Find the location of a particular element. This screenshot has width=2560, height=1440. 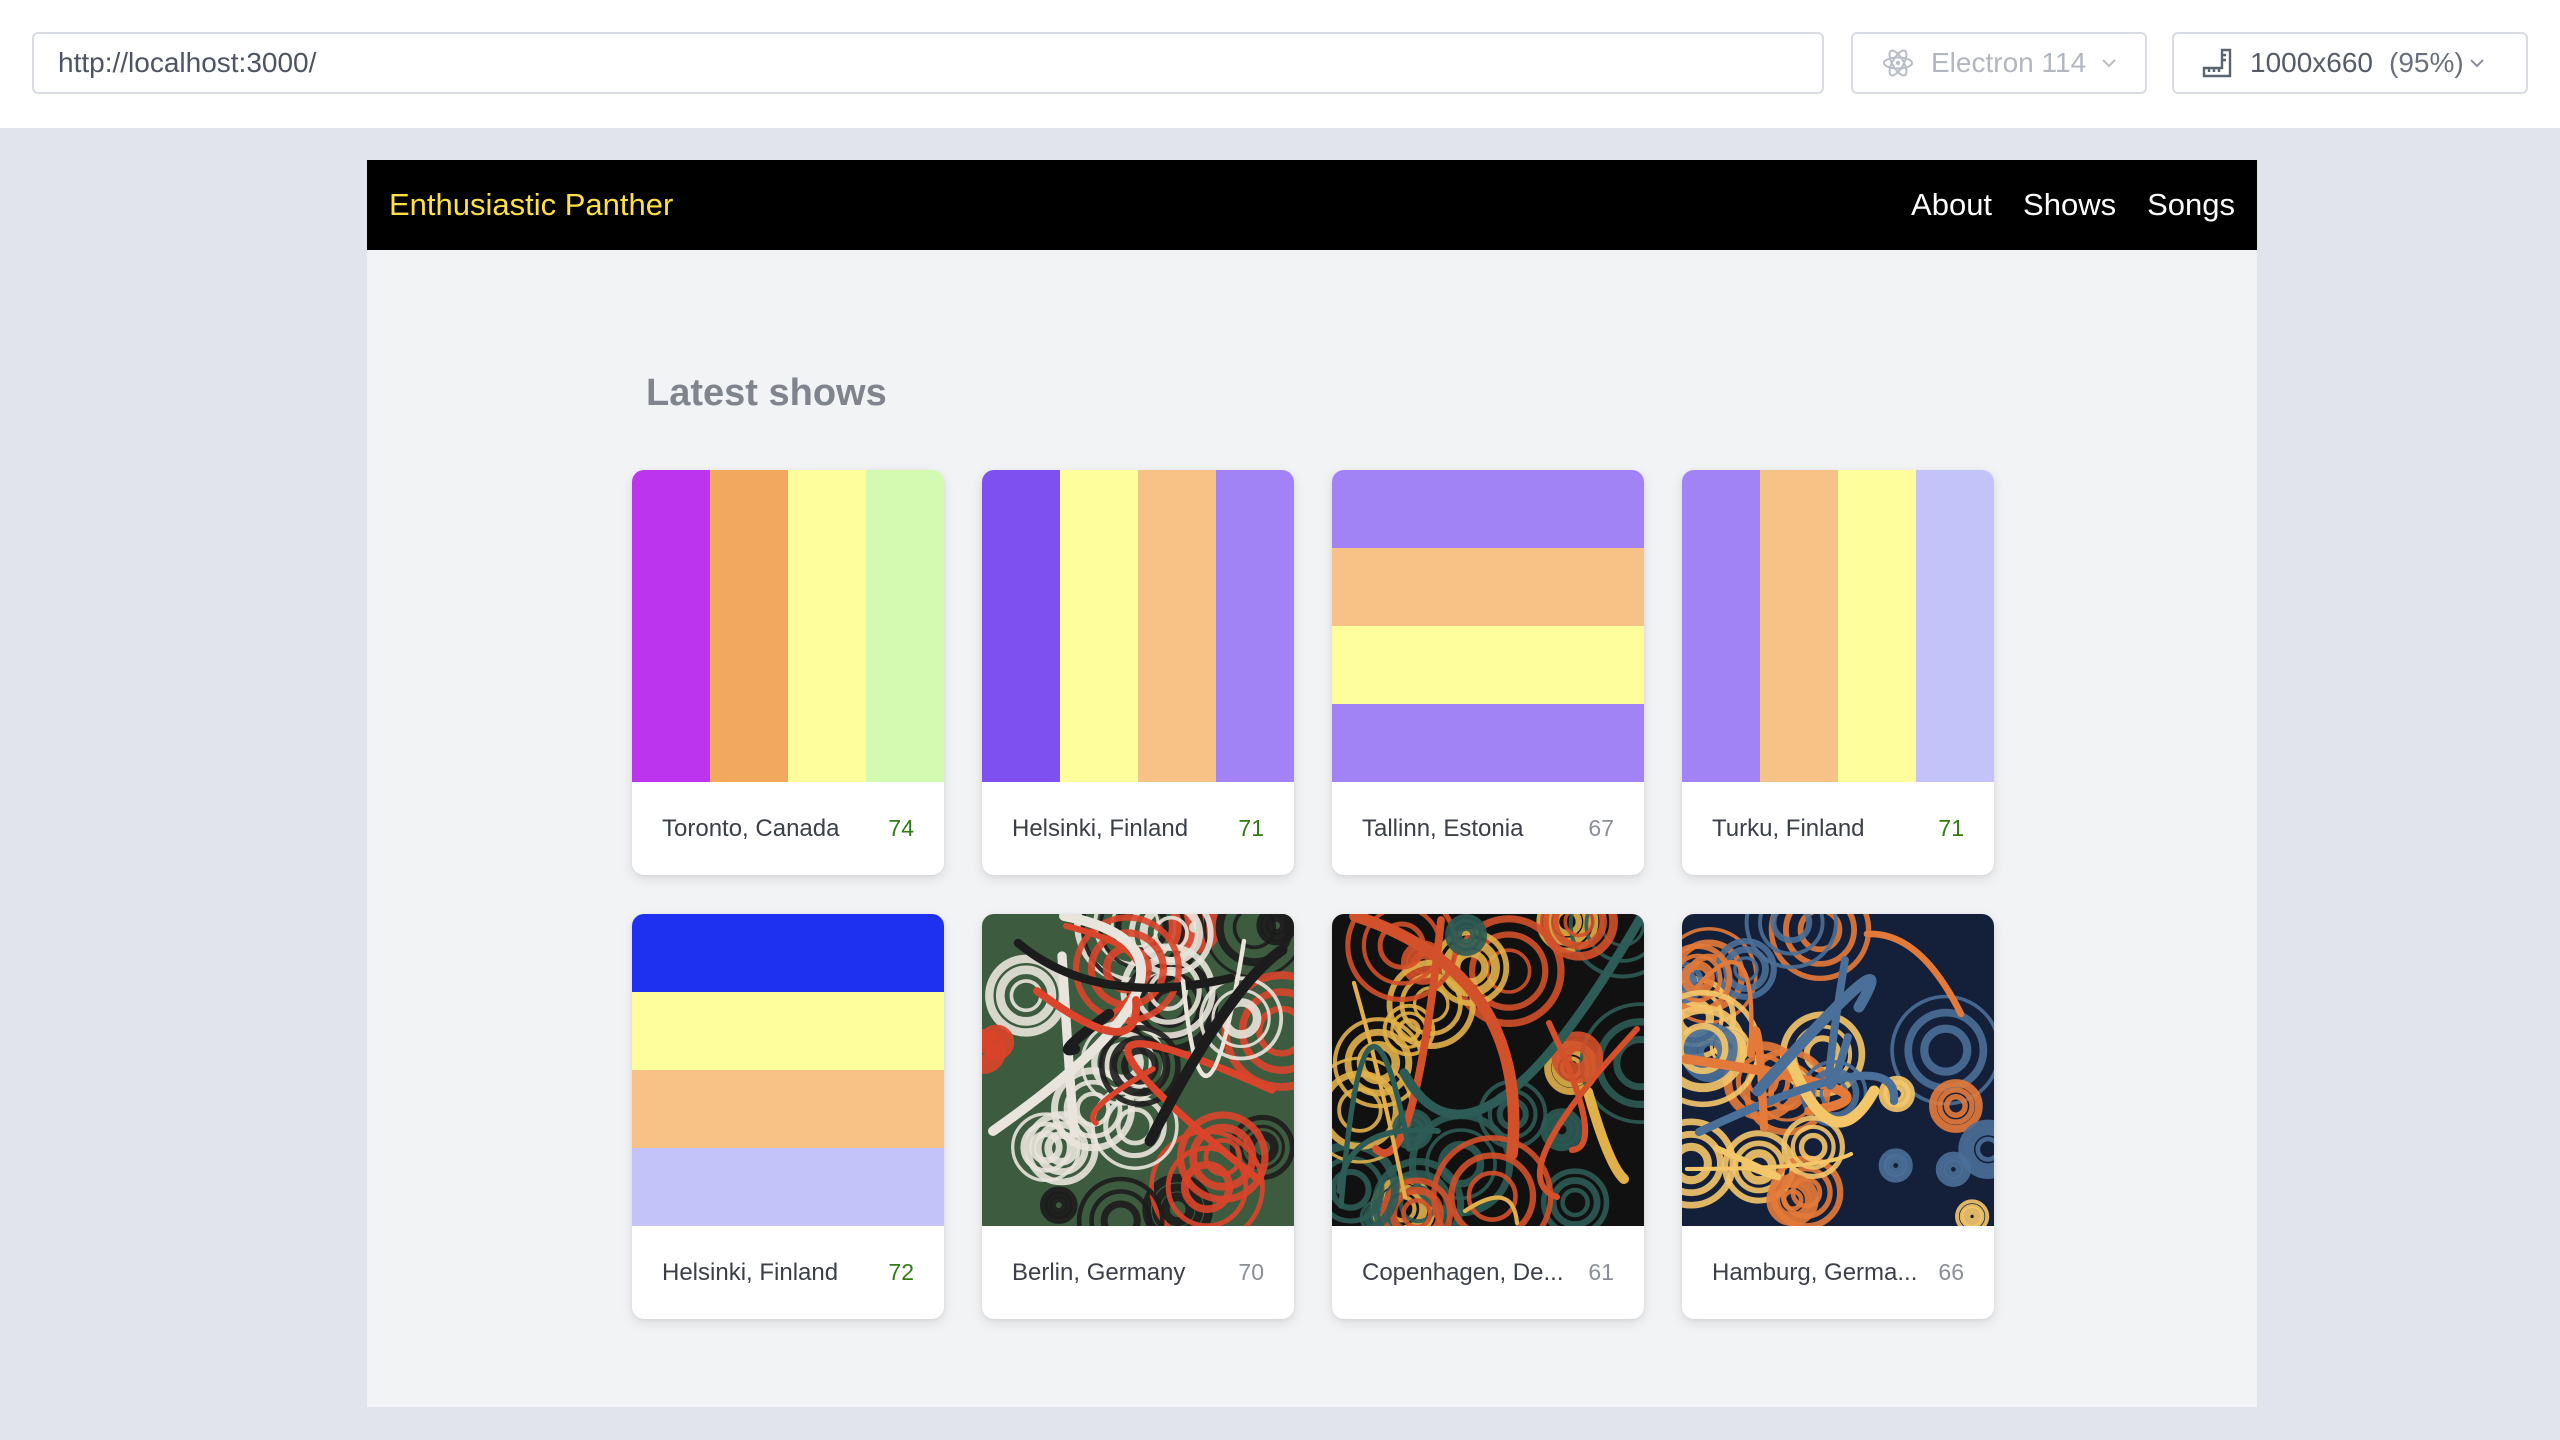

nav-link-about: About is located at coordinates (1951, 205).